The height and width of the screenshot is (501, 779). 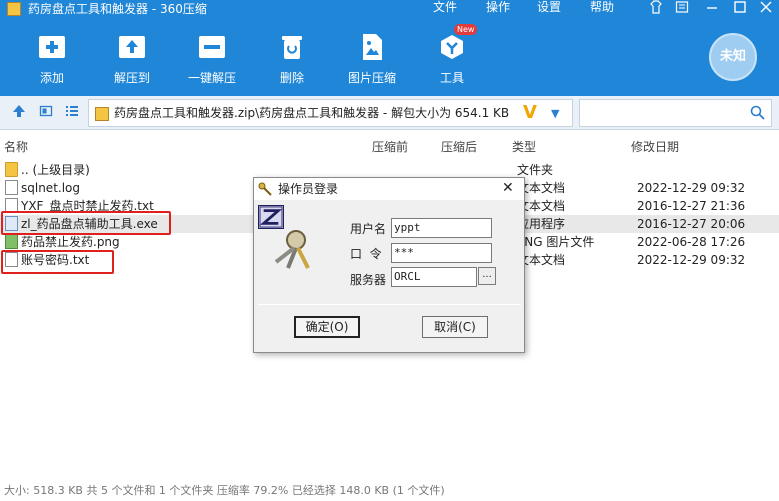 What do you see at coordinates (292, 62) in the screenshot?
I see `delete-button: 删除` at bounding box center [292, 62].